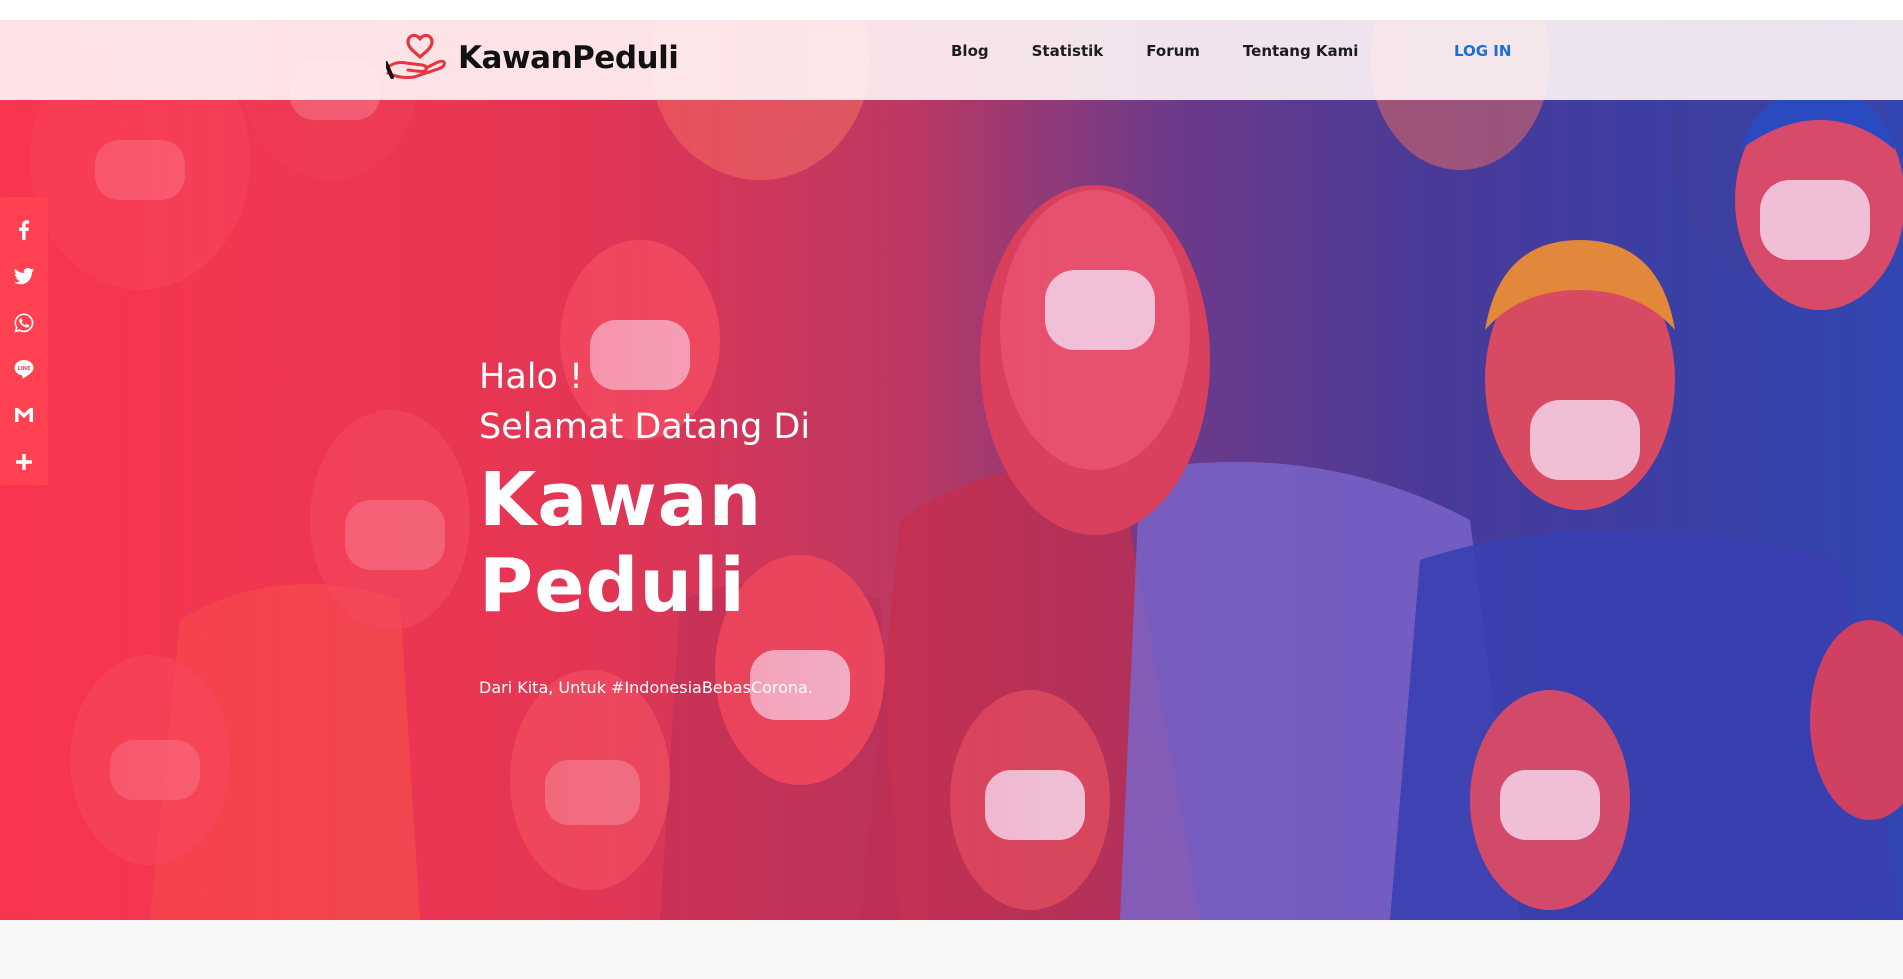 This screenshot has height=979, width=1903. I want to click on svg-text: LINE, so click(24, 369).